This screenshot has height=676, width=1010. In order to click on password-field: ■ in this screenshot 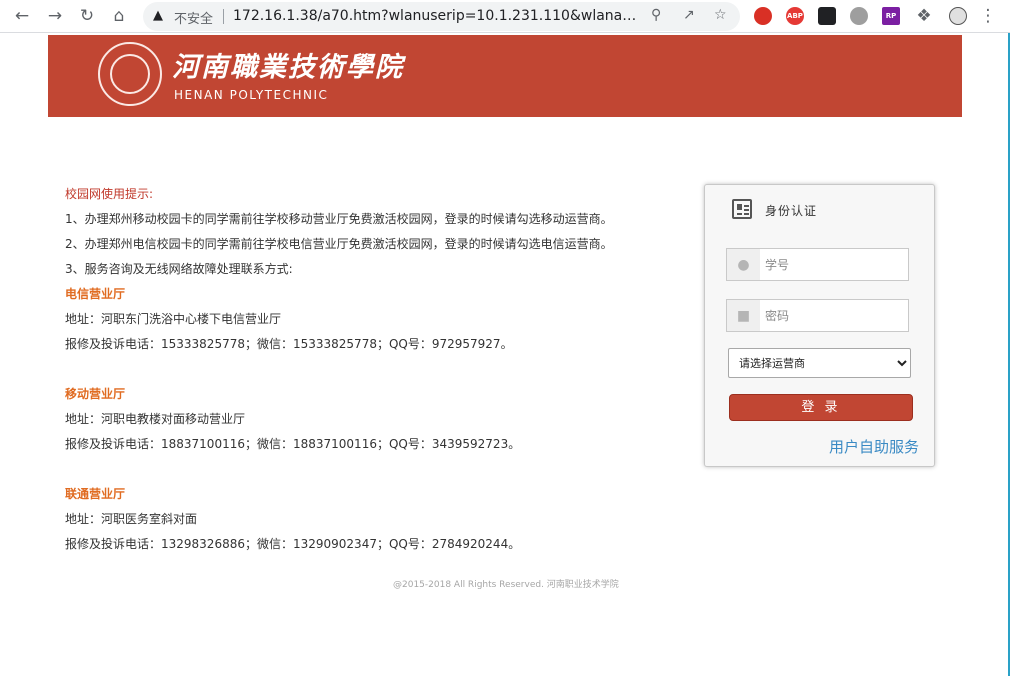, I will do `click(817, 315)`.